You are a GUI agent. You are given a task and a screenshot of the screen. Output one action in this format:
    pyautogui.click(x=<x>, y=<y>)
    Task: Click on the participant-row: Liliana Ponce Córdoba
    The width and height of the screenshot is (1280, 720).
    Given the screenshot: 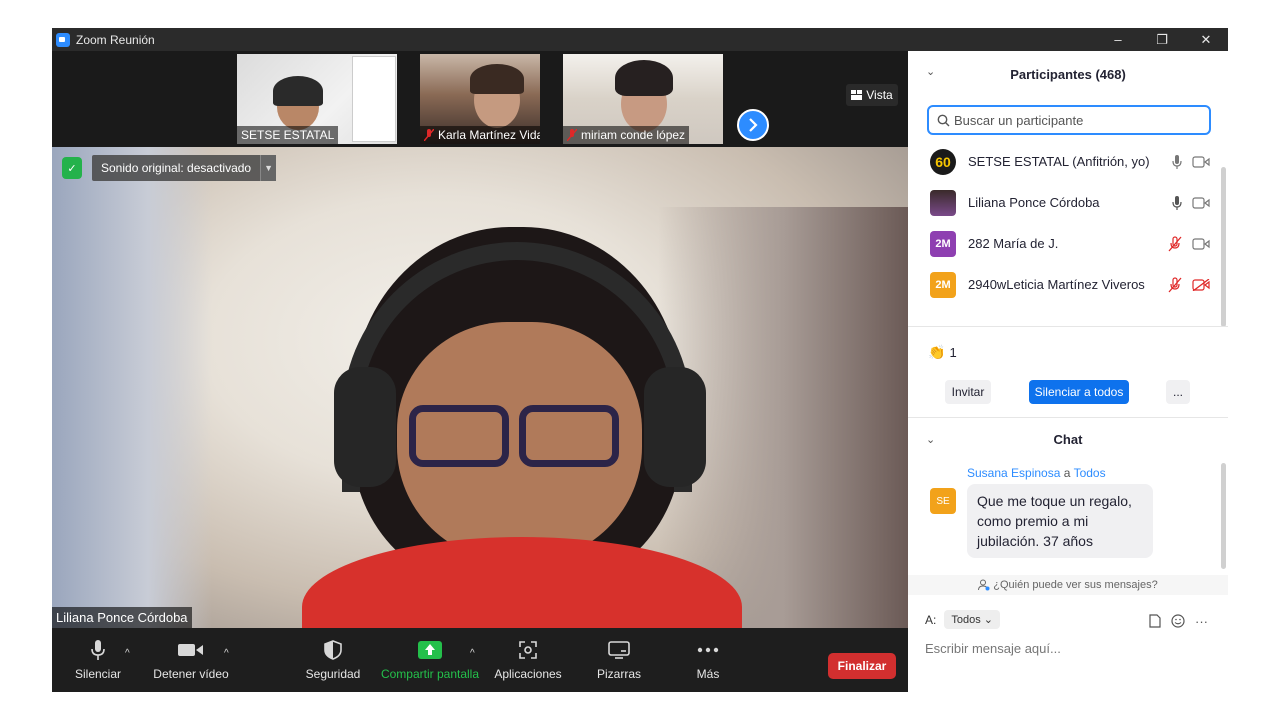 What is the action you would take?
    pyautogui.click(x=1068, y=202)
    